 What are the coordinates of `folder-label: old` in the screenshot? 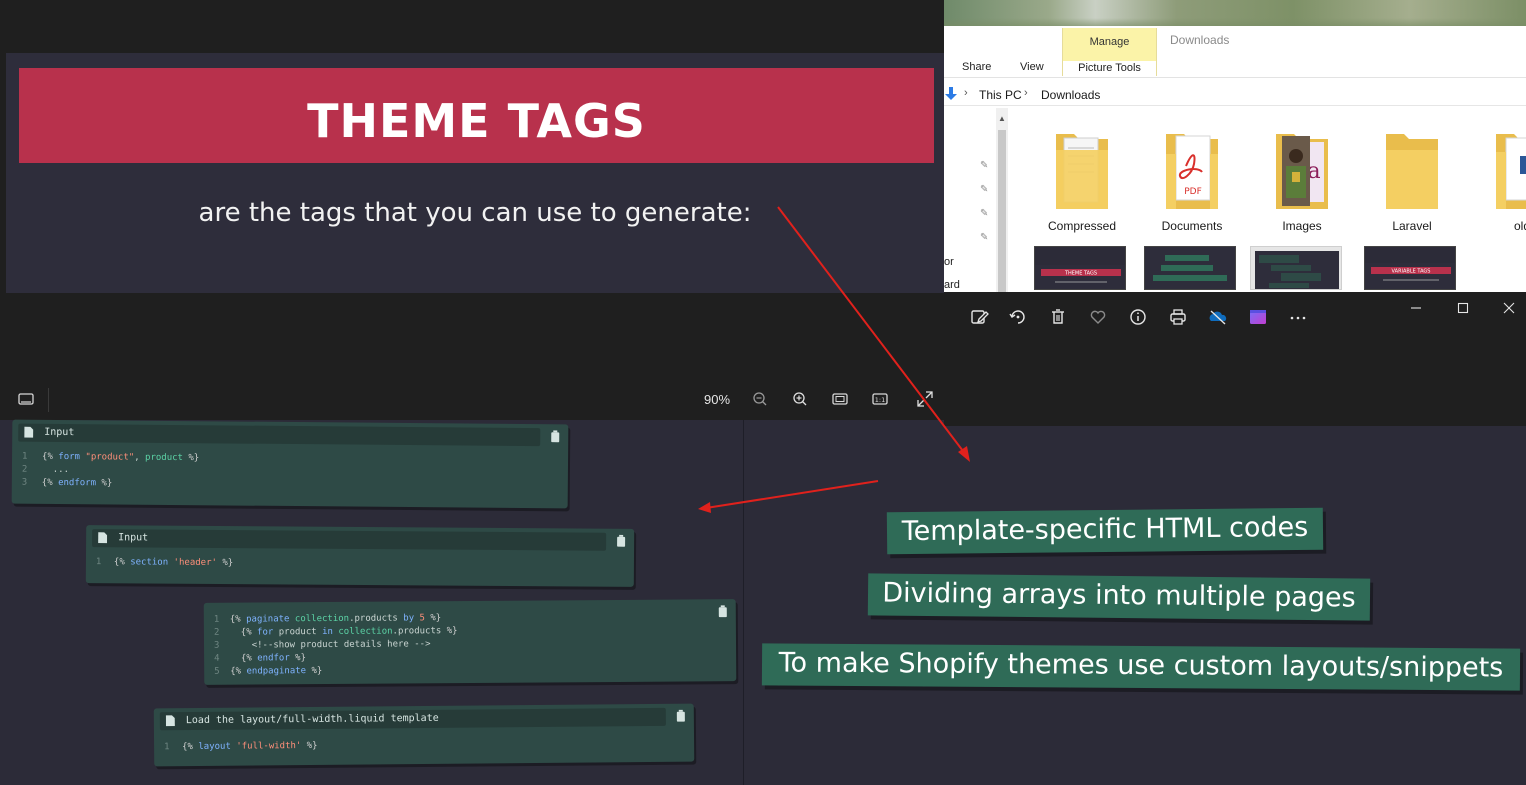 It's located at (1519, 226).